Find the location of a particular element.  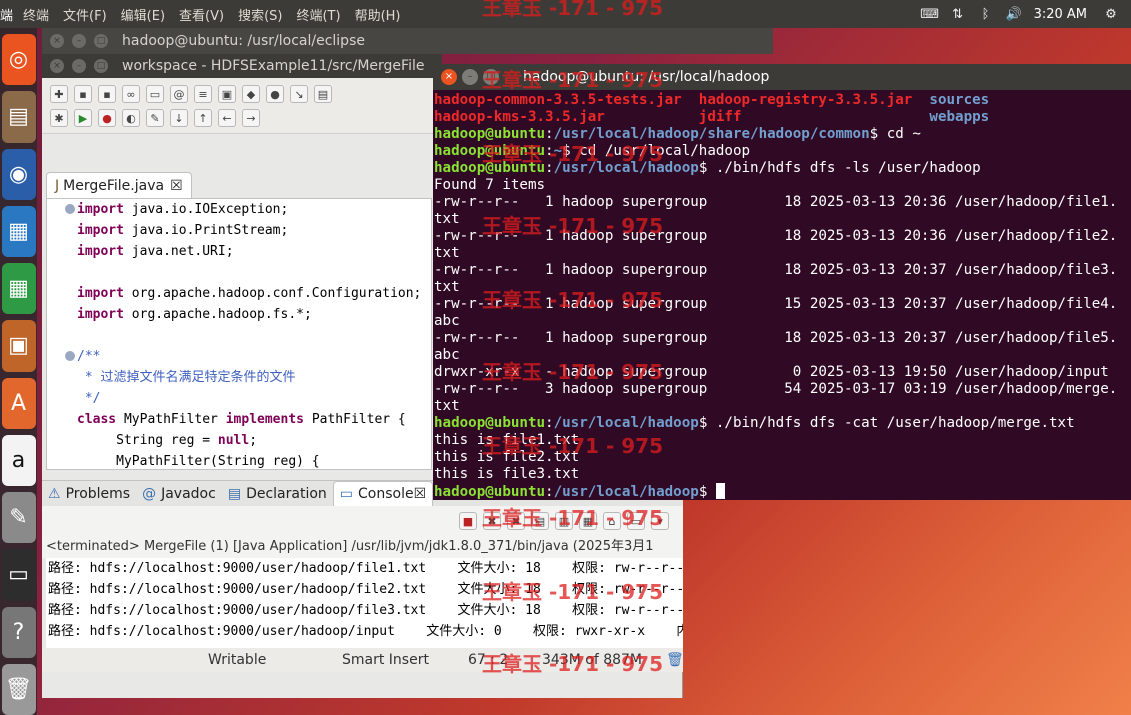

display-console-icon: ▭ is located at coordinates (636, 521).